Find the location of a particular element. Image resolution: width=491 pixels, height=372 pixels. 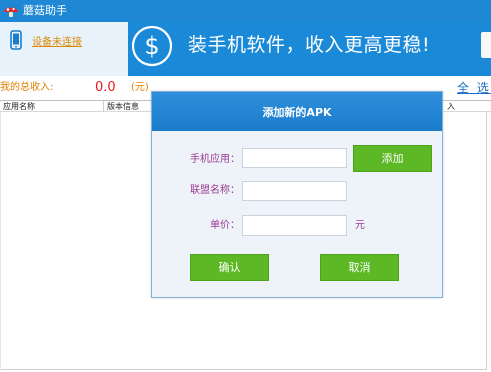

add-button: 添加 is located at coordinates (392, 158).